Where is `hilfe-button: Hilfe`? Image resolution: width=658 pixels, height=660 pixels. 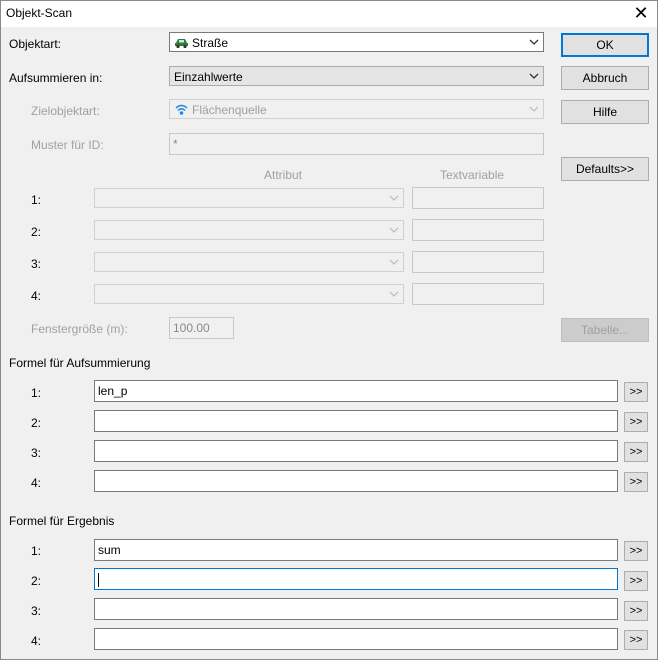
hilfe-button: Hilfe is located at coordinates (605, 112).